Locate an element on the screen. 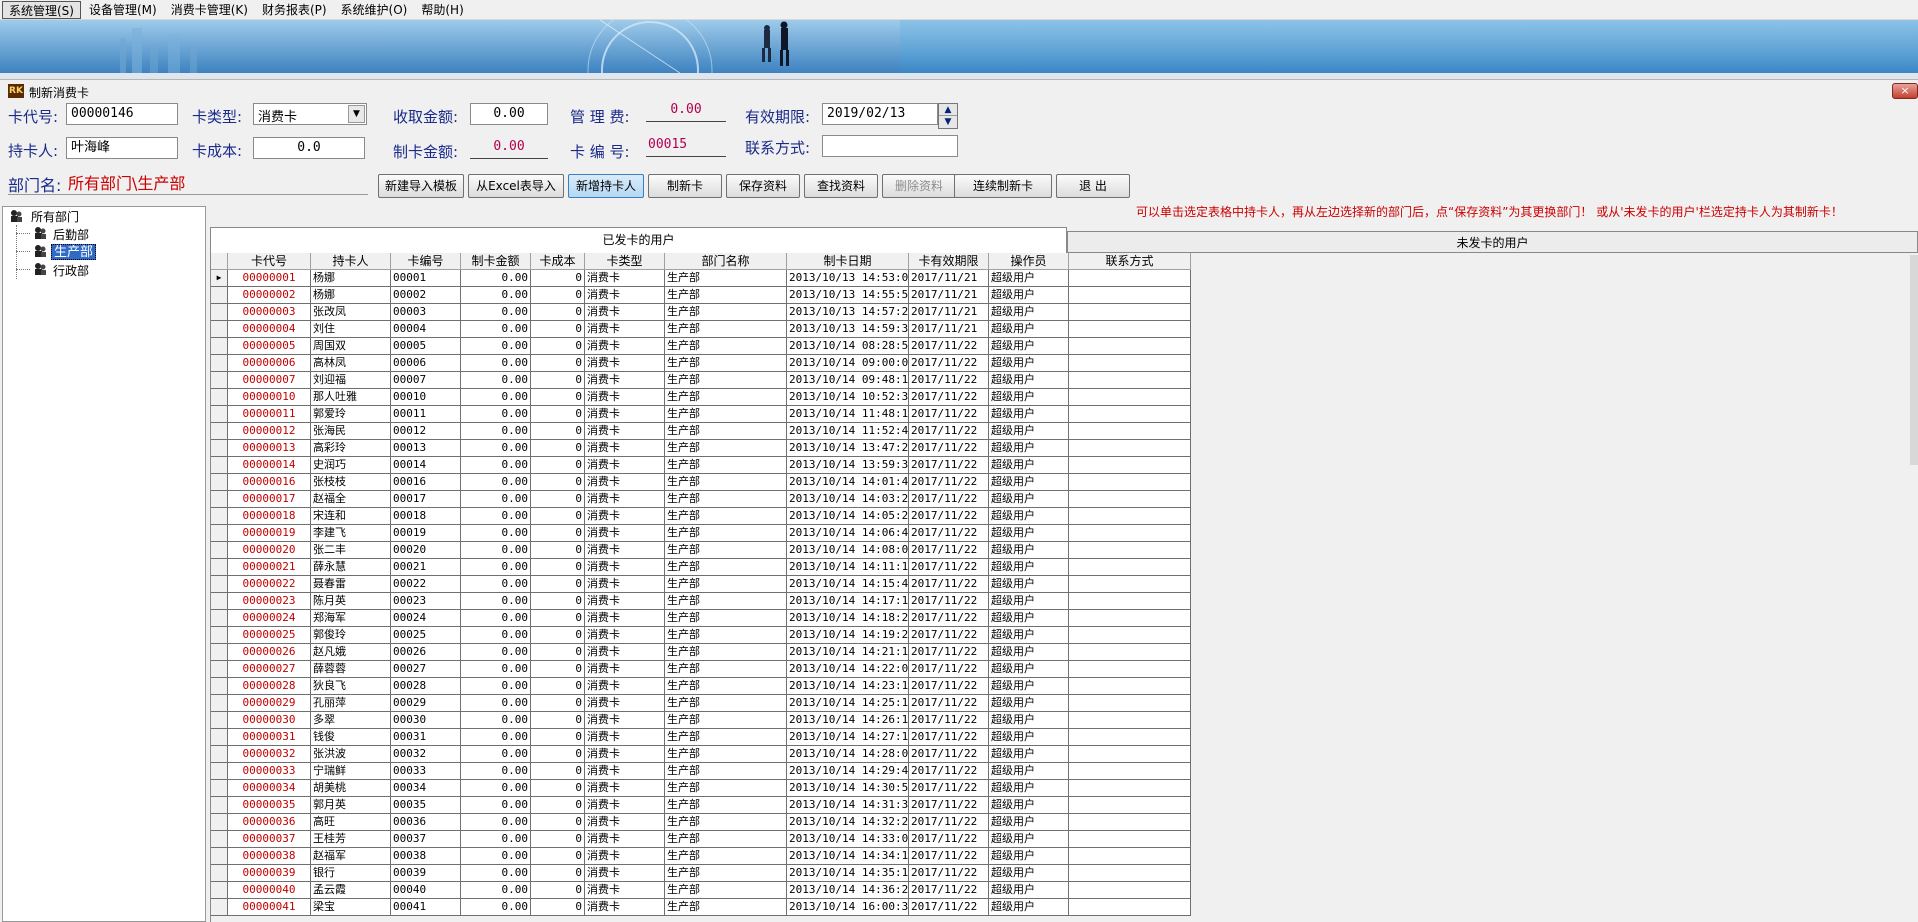 This screenshot has width=1918, height=922. table-cell: 2013/10/14 14:30:52 is located at coordinates (848, 788).